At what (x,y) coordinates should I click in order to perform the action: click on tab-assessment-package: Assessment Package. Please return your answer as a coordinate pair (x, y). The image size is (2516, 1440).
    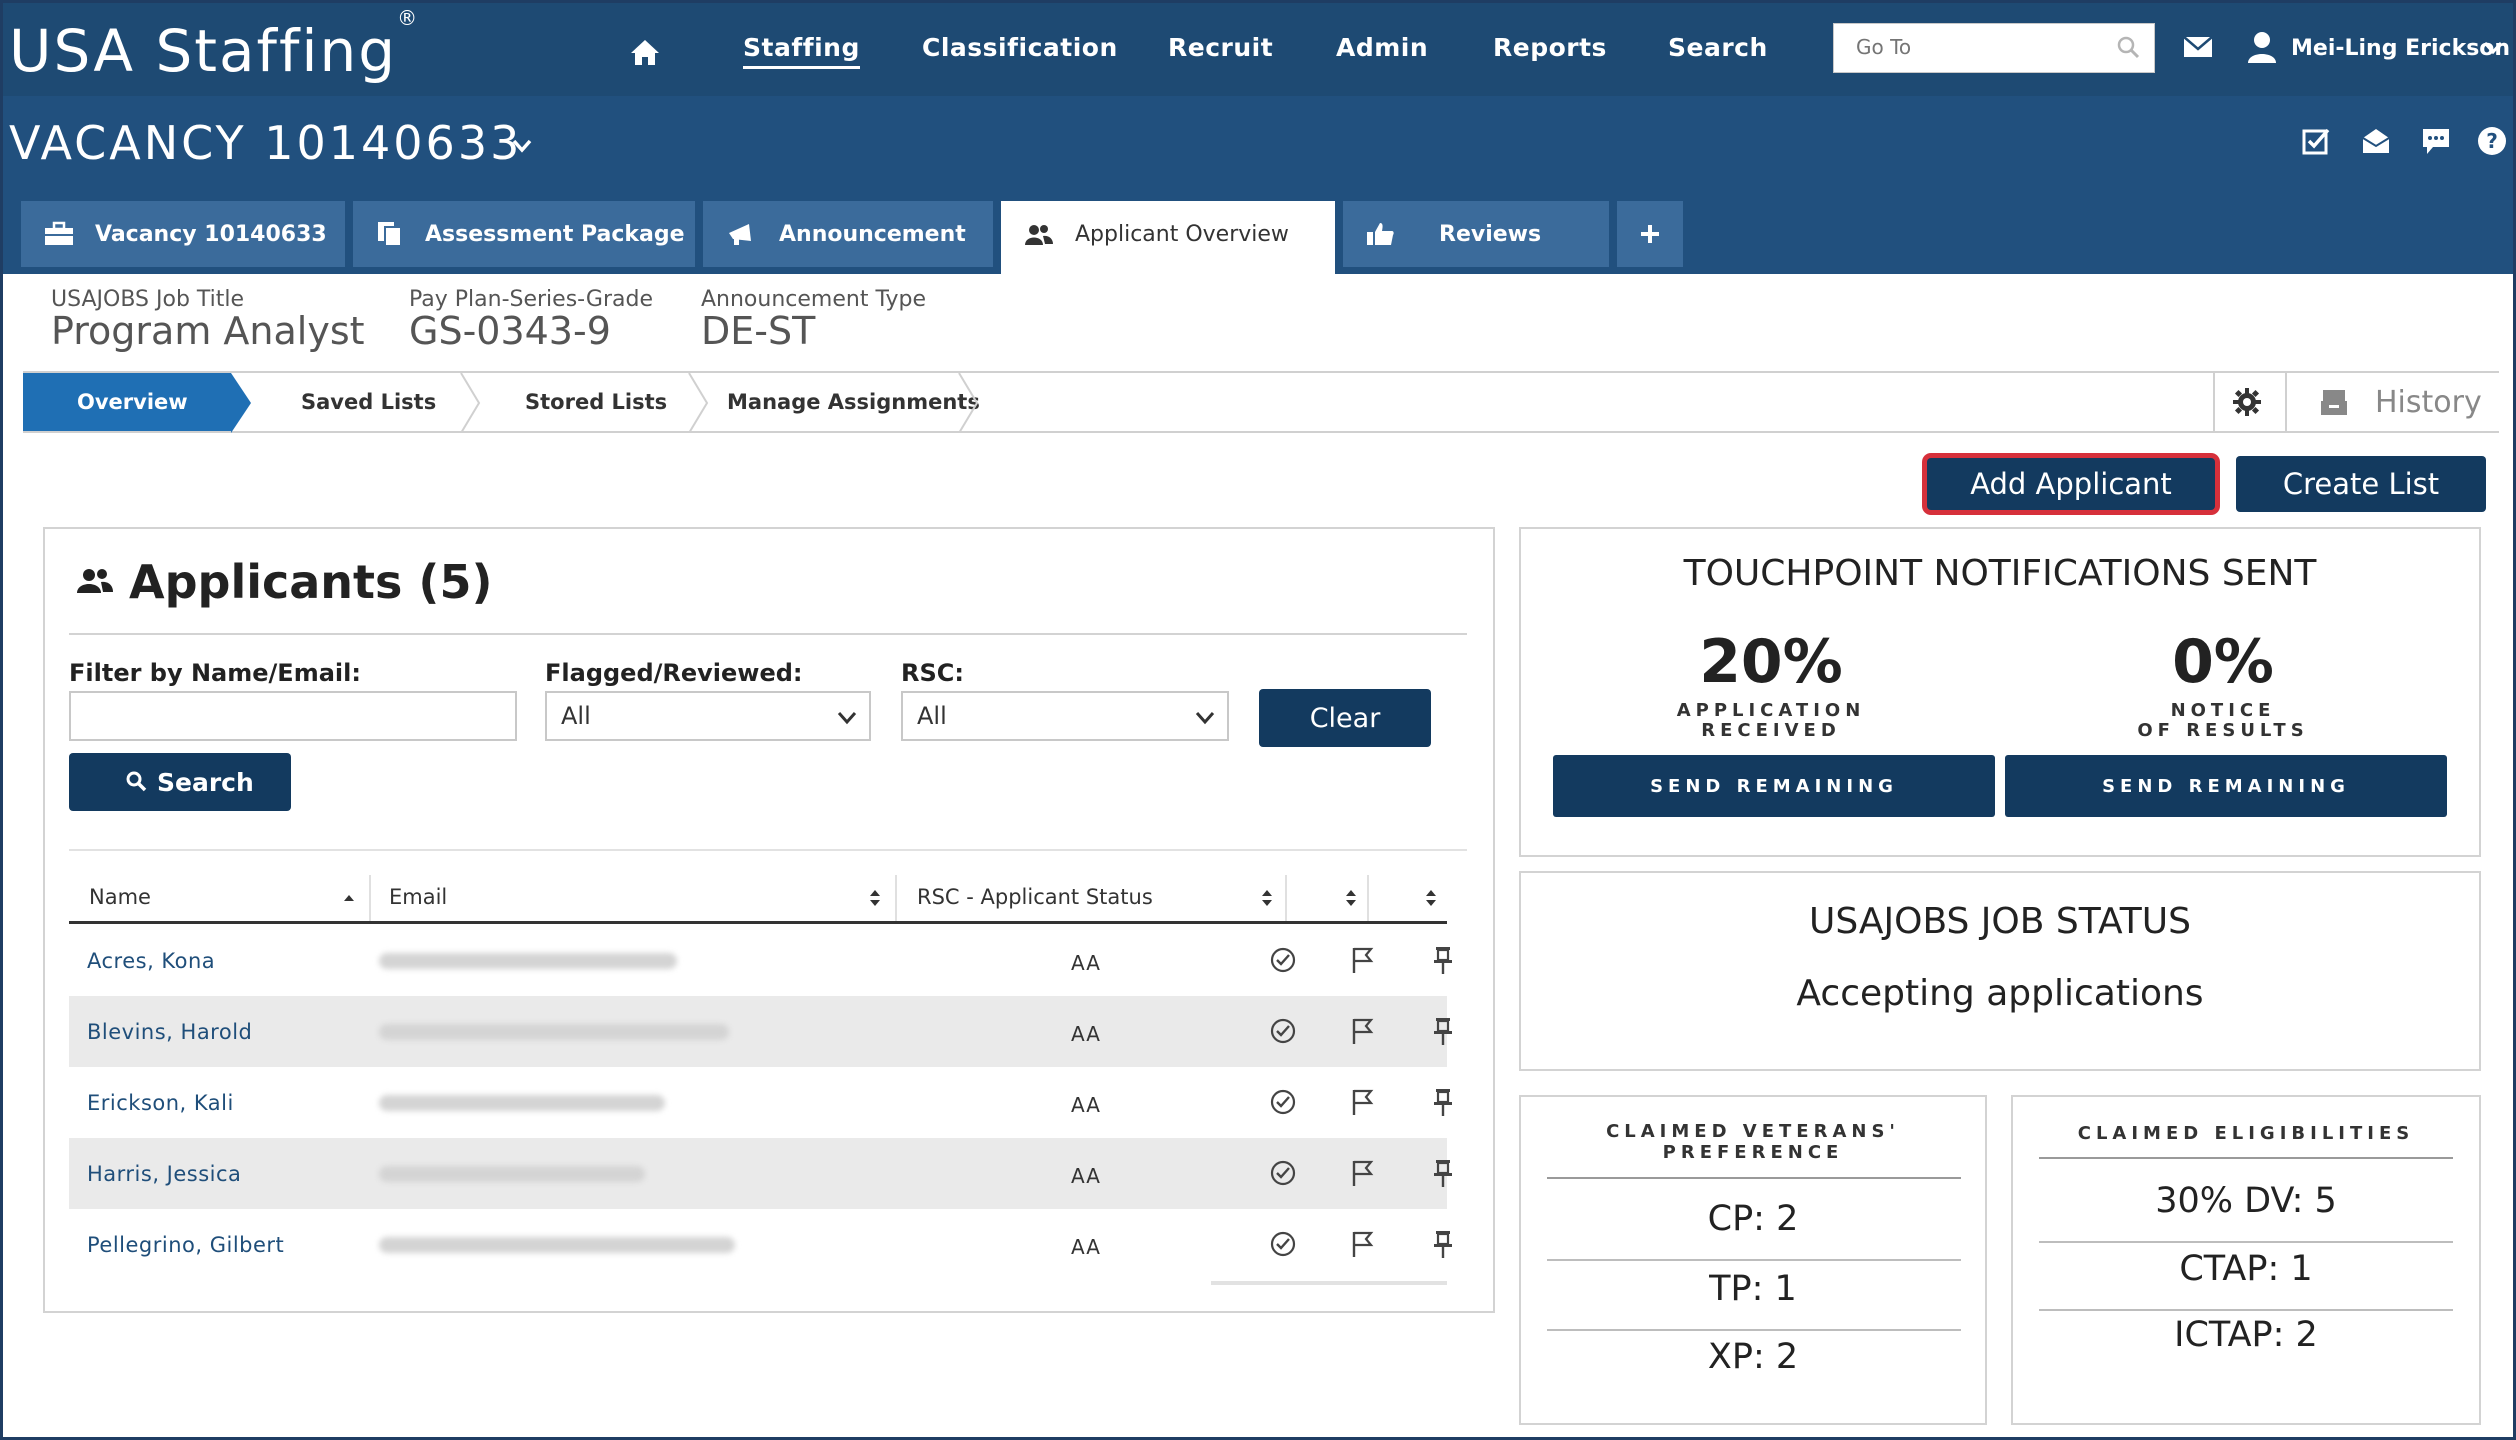
    Looking at the image, I should click on (524, 234).